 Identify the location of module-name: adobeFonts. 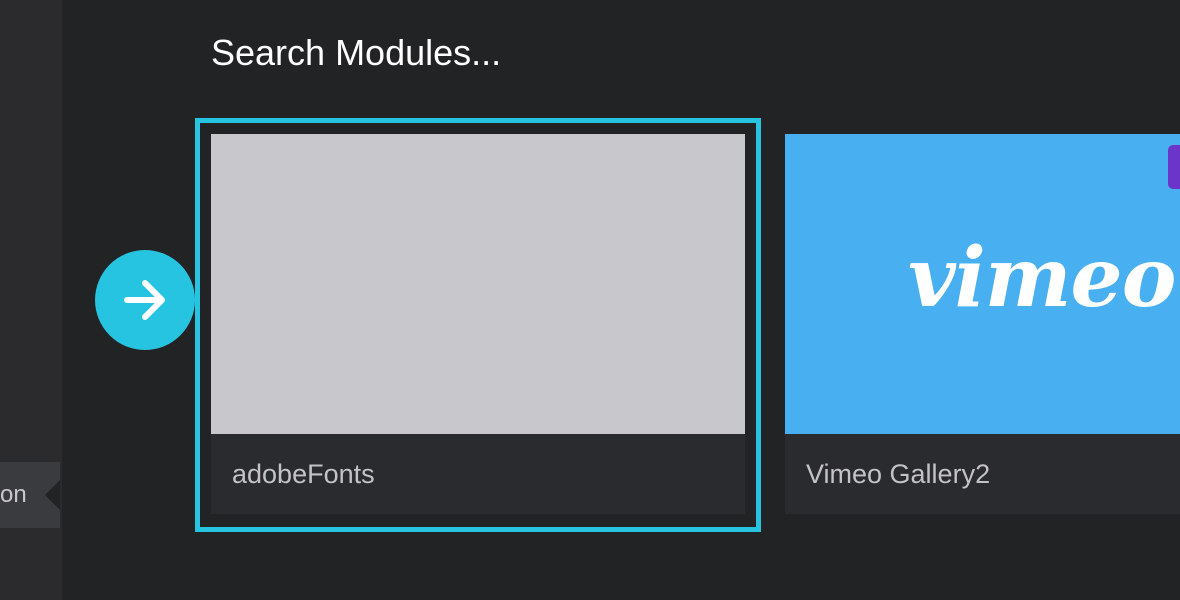
(303, 474).